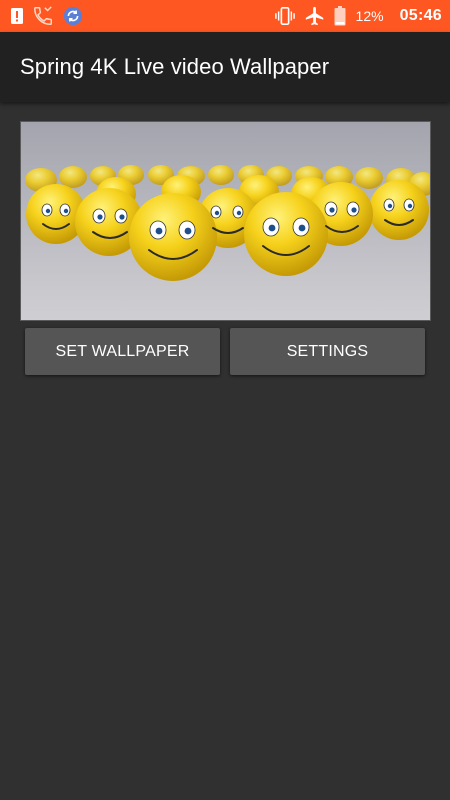 Image resolution: width=450 pixels, height=800 pixels. Describe the element at coordinates (73, 16) in the screenshot. I see `sync-icon` at that location.